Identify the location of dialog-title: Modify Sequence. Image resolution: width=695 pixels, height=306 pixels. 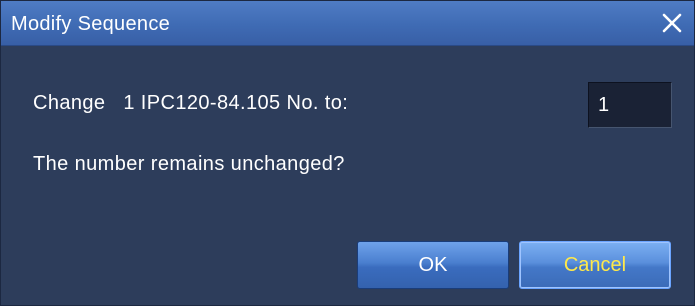
(91, 24).